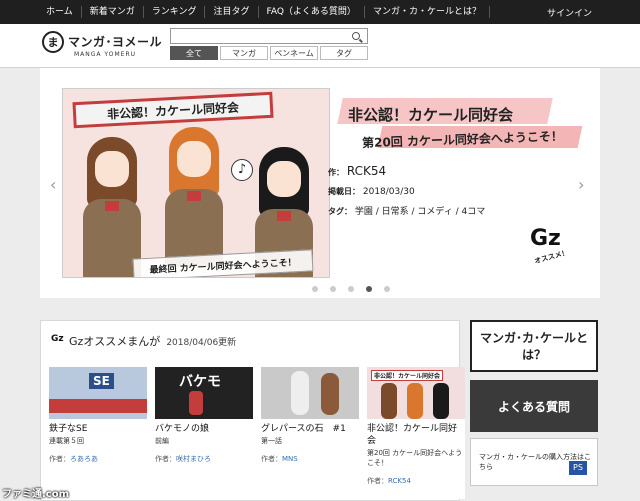 This screenshot has height=501, width=640. I want to click on logo-subtext: MANGA YOMERU, so click(105, 54).